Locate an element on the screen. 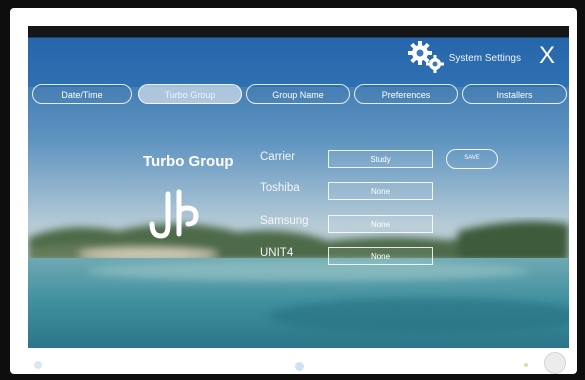 The height and width of the screenshot is (380, 585). row-label-toshiba: Toshiba is located at coordinates (280, 188).